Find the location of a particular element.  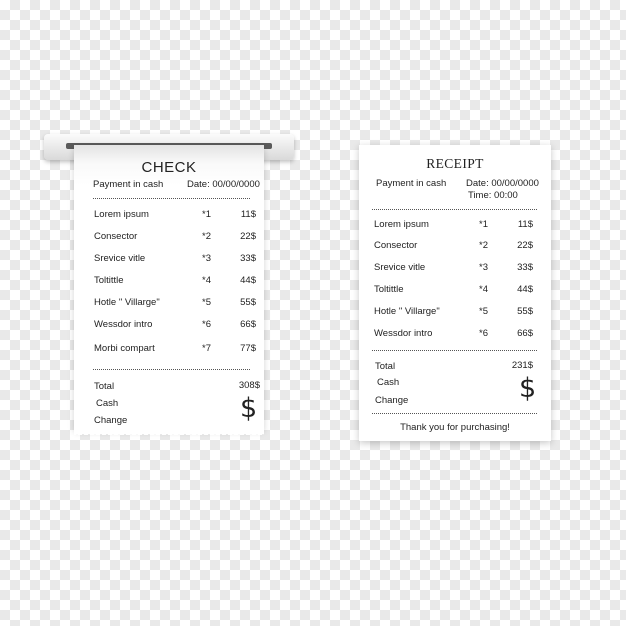

check-item-price: 77$ is located at coordinates (248, 348).